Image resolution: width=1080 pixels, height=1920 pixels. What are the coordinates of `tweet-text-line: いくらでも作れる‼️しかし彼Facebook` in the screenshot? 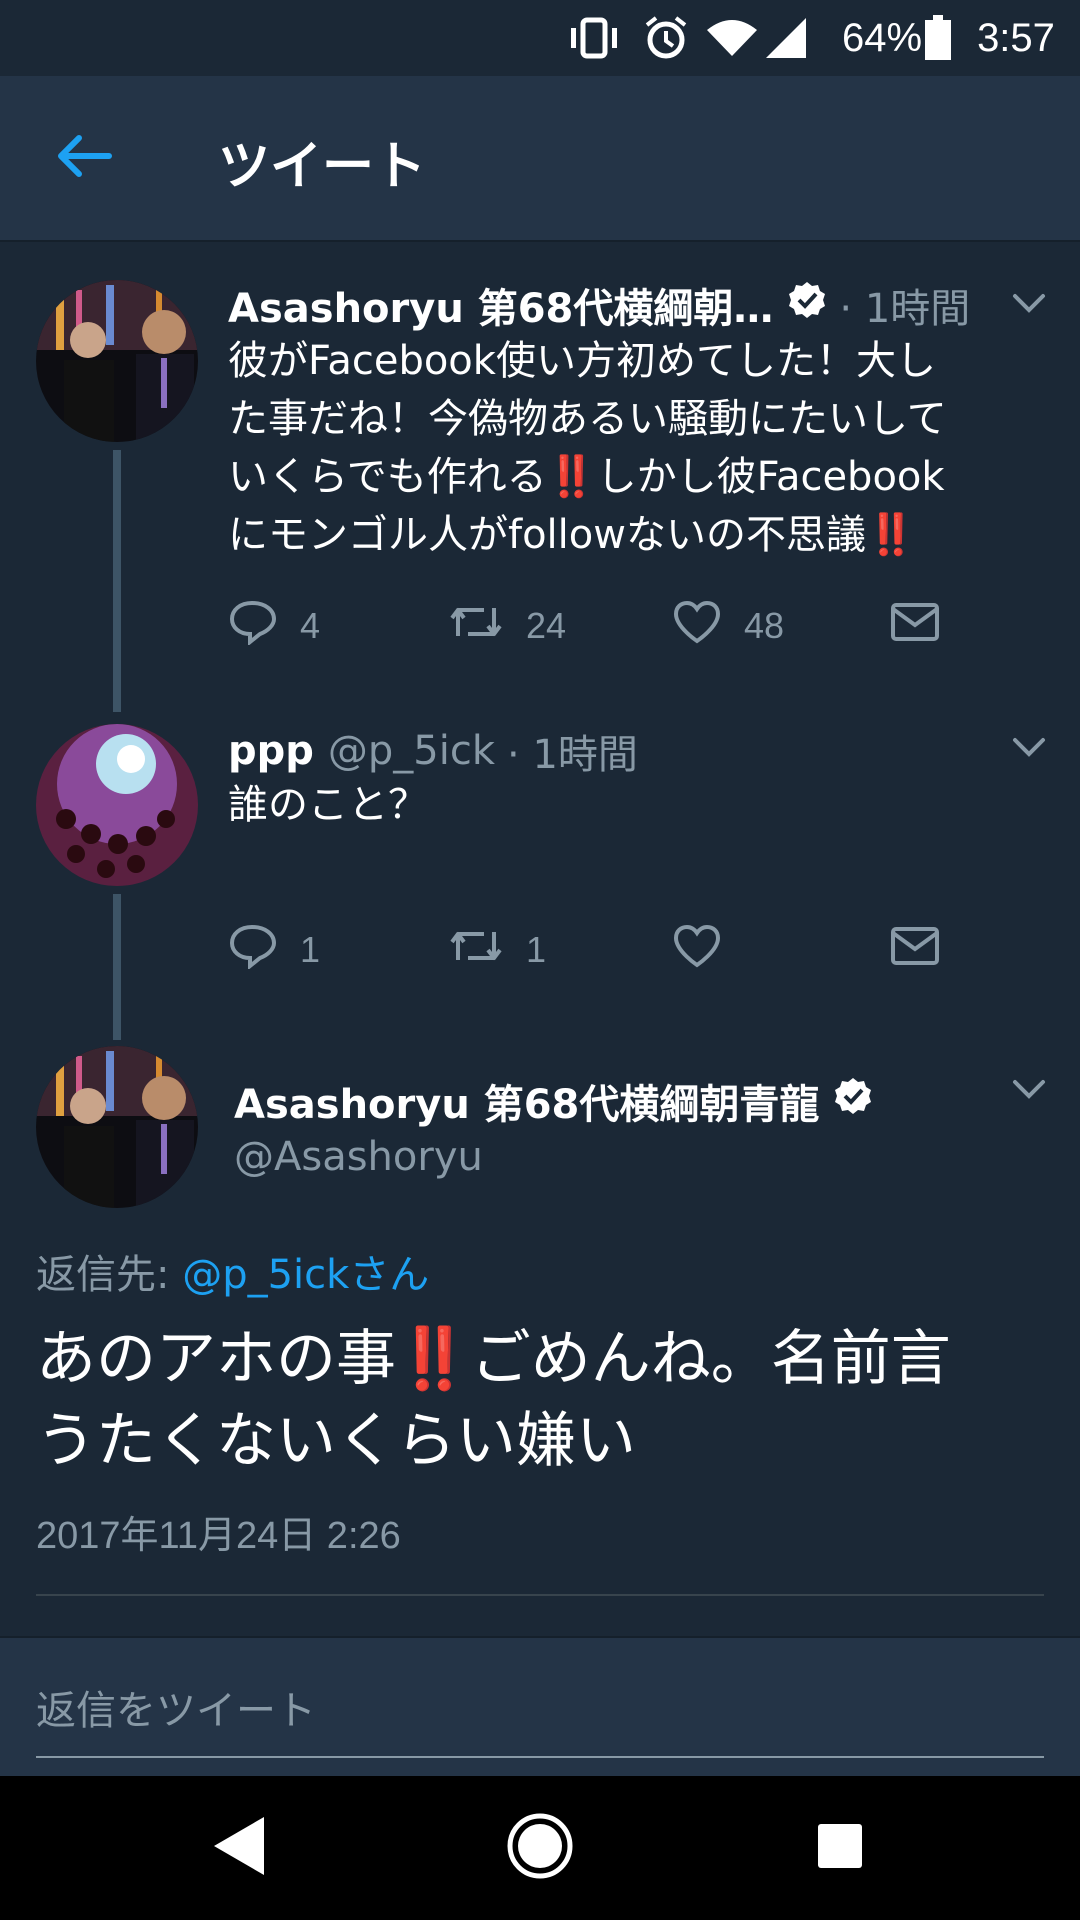 It's located at (586, 477).